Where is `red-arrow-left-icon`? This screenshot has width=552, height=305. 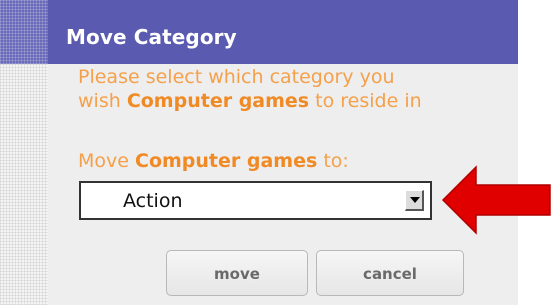 red-arrow-left-icon is located at coordinates (496, 200).